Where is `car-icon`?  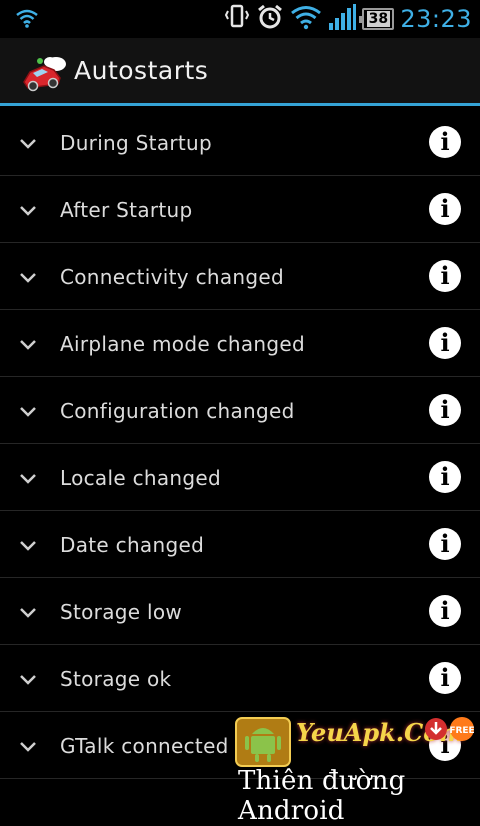 car-icon is located at coordinates (44, 74).